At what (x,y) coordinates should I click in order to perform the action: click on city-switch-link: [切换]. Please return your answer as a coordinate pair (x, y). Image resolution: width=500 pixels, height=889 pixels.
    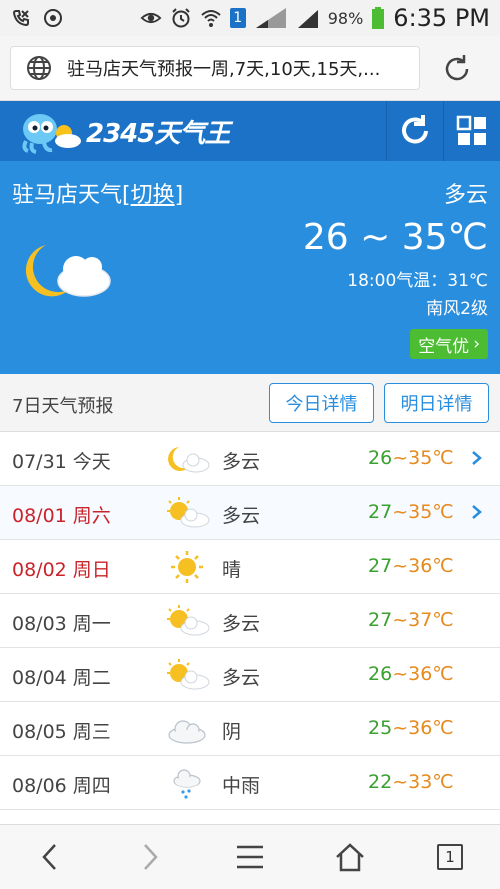
    Looking at the image, I should click on (152, 195).